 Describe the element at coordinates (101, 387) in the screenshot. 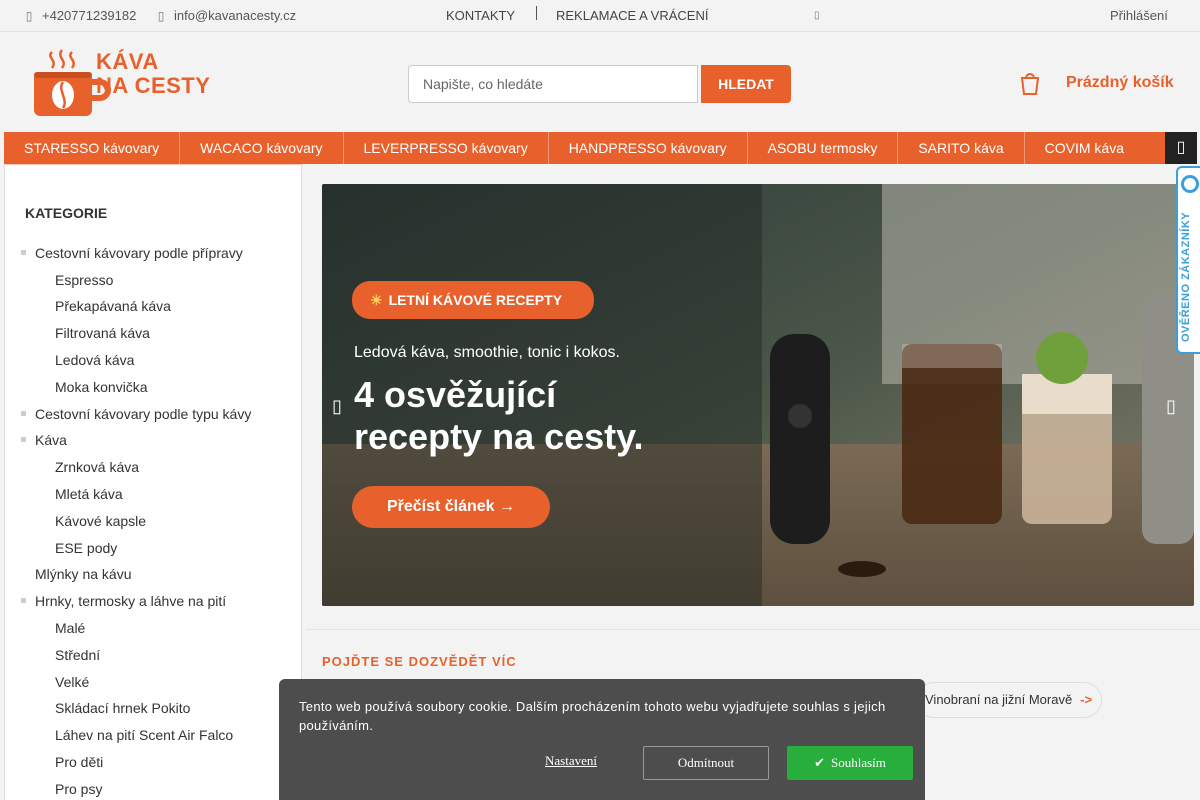

I see `category-item: Moka konvička` at that location.